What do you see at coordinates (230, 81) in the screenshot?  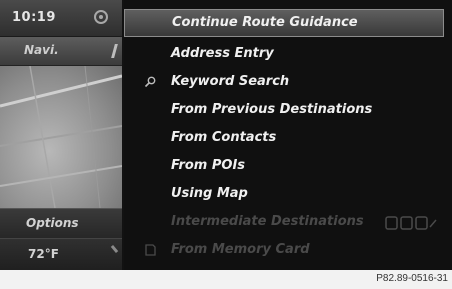 I see `menu-item-label: Keyword Search` at bounding box center [230, 81].